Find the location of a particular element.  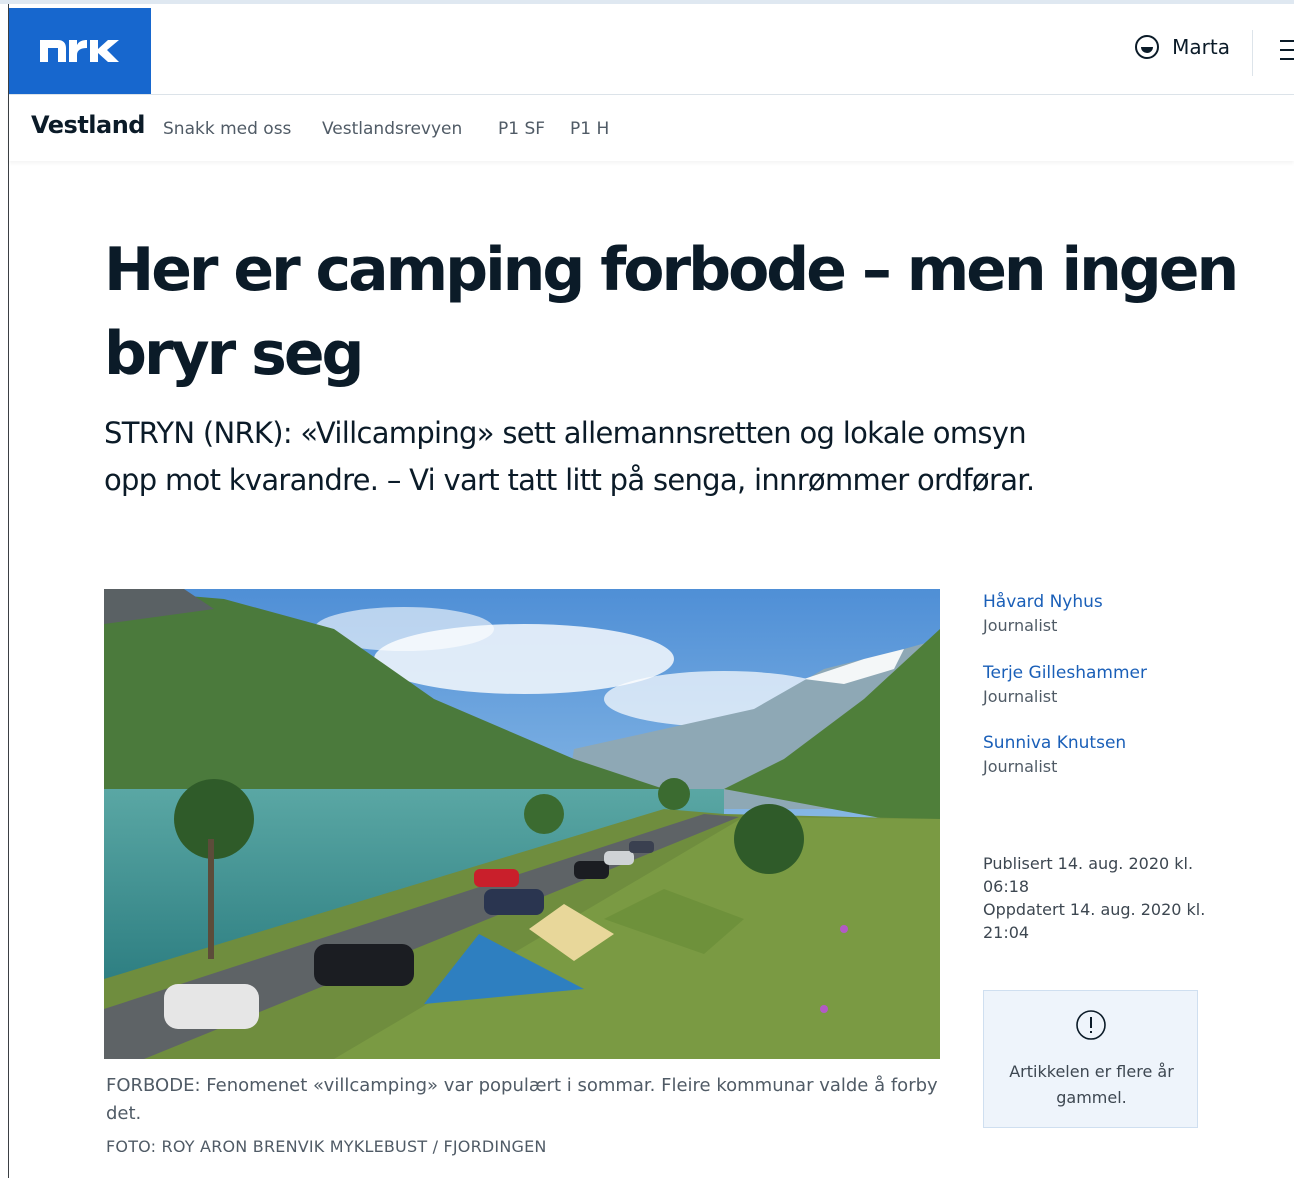

user-menu: Marta is located at coordinates (1182, 47).